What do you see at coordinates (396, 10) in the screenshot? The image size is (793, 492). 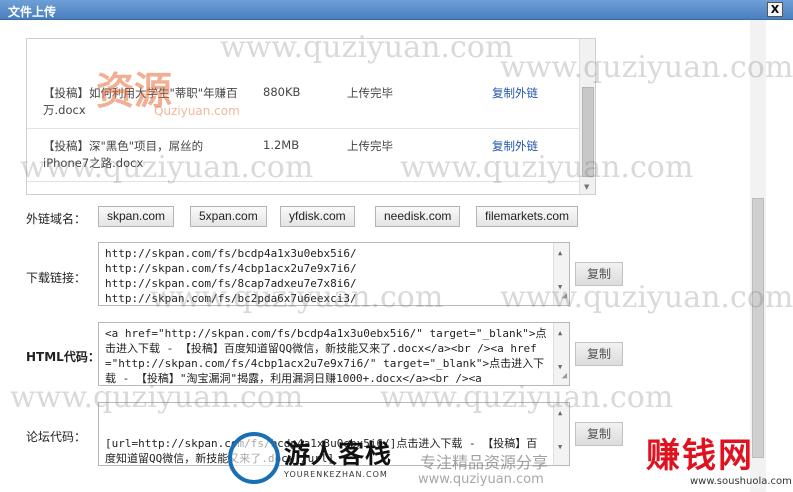 I see `title-bar: 文件上传 X` at bounding box center [396, 10].